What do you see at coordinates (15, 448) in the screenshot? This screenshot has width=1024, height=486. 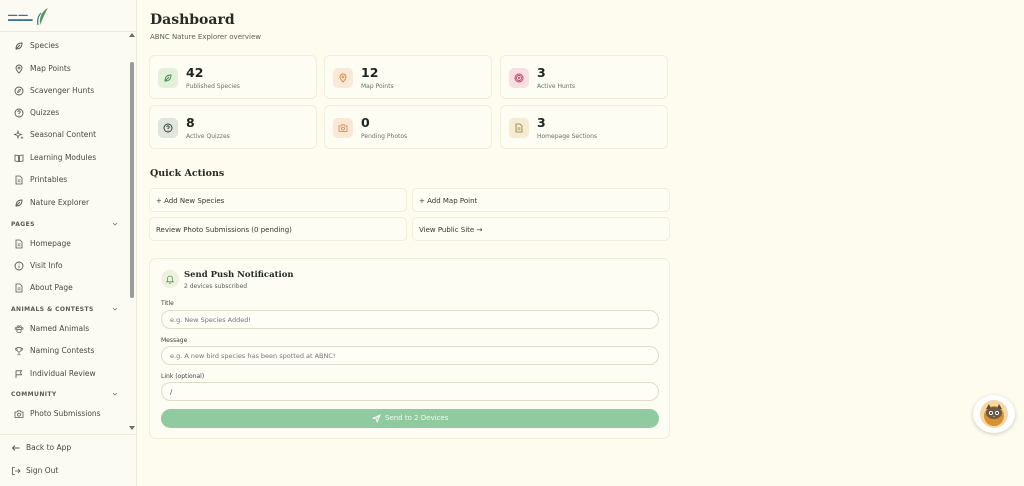 I see `arrow-left-icon` at bounding box center [15, 448].